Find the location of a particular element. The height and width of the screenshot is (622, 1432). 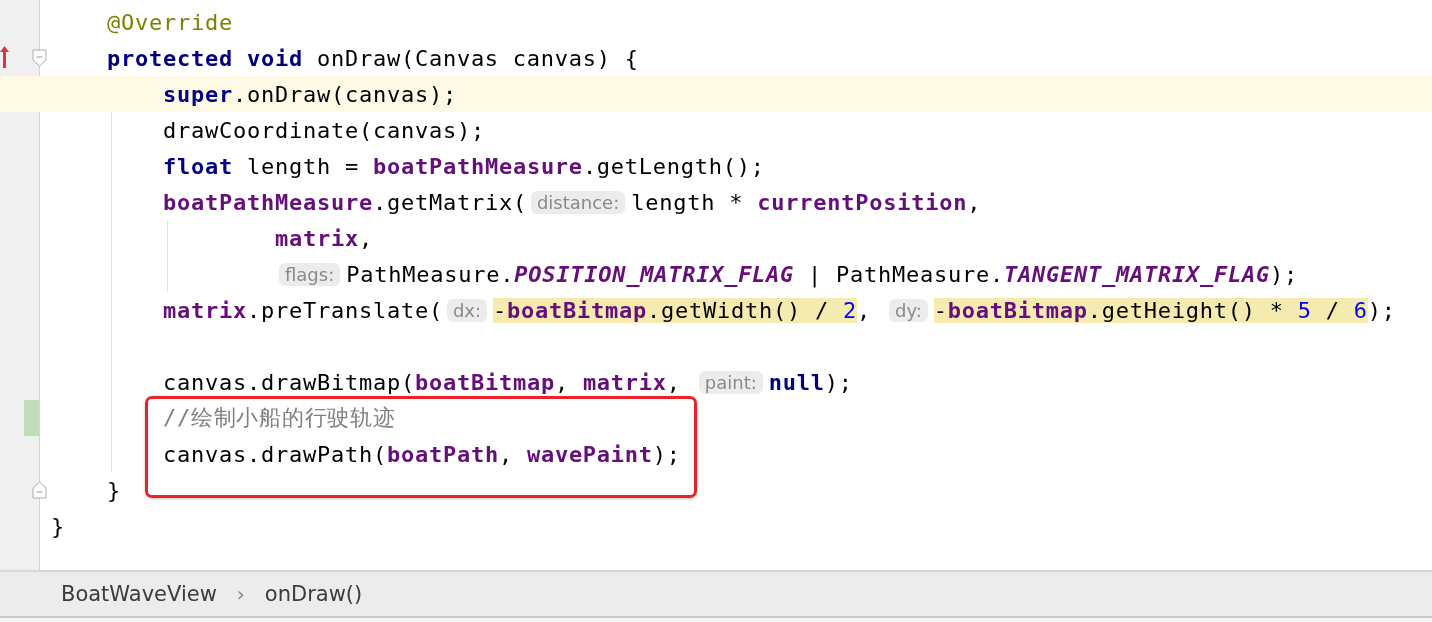

parameter-hint: paint: is located at coordinates (730, 382).